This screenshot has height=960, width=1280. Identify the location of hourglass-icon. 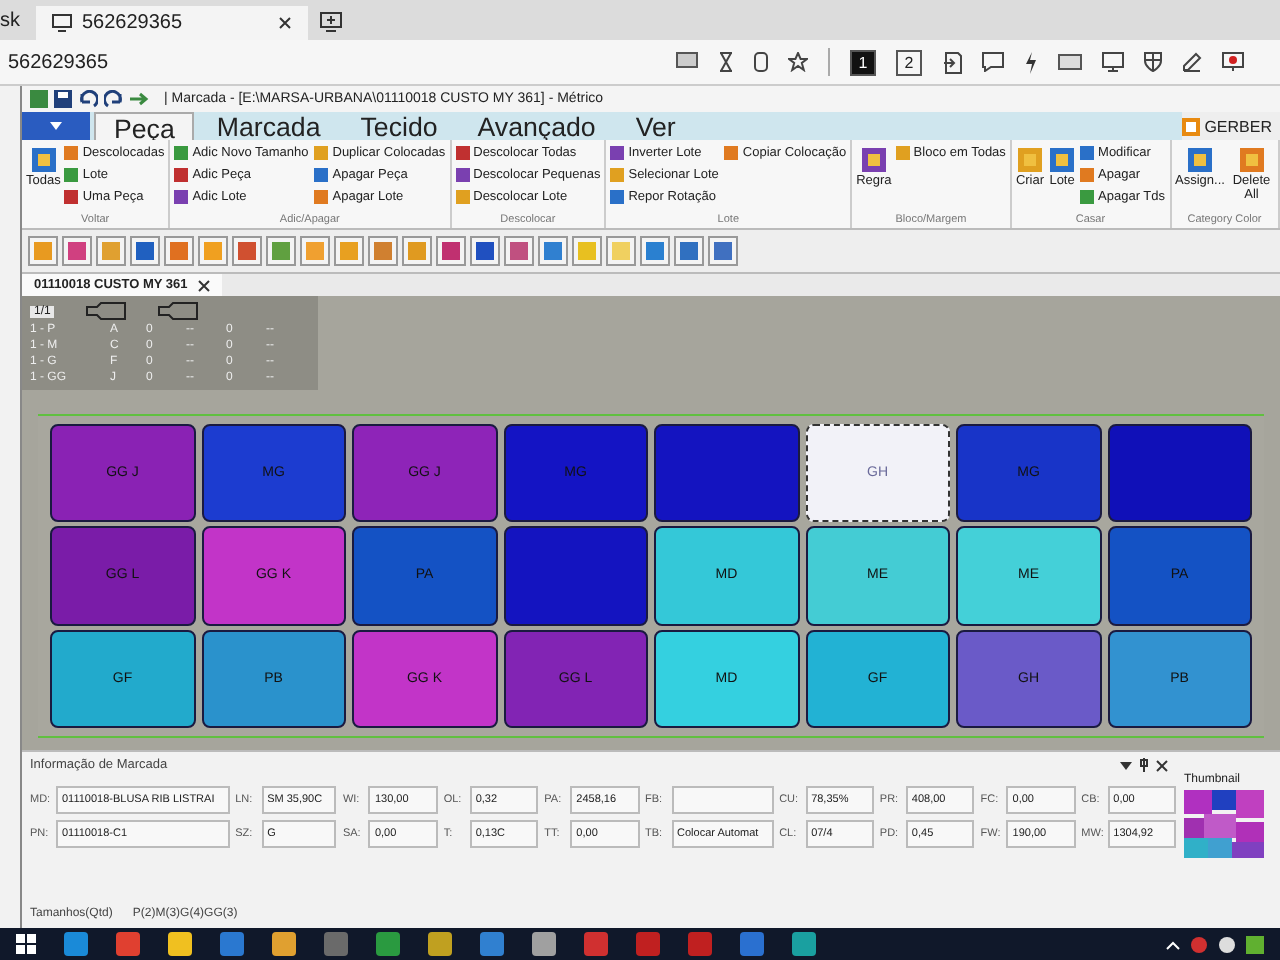
(726, 62).